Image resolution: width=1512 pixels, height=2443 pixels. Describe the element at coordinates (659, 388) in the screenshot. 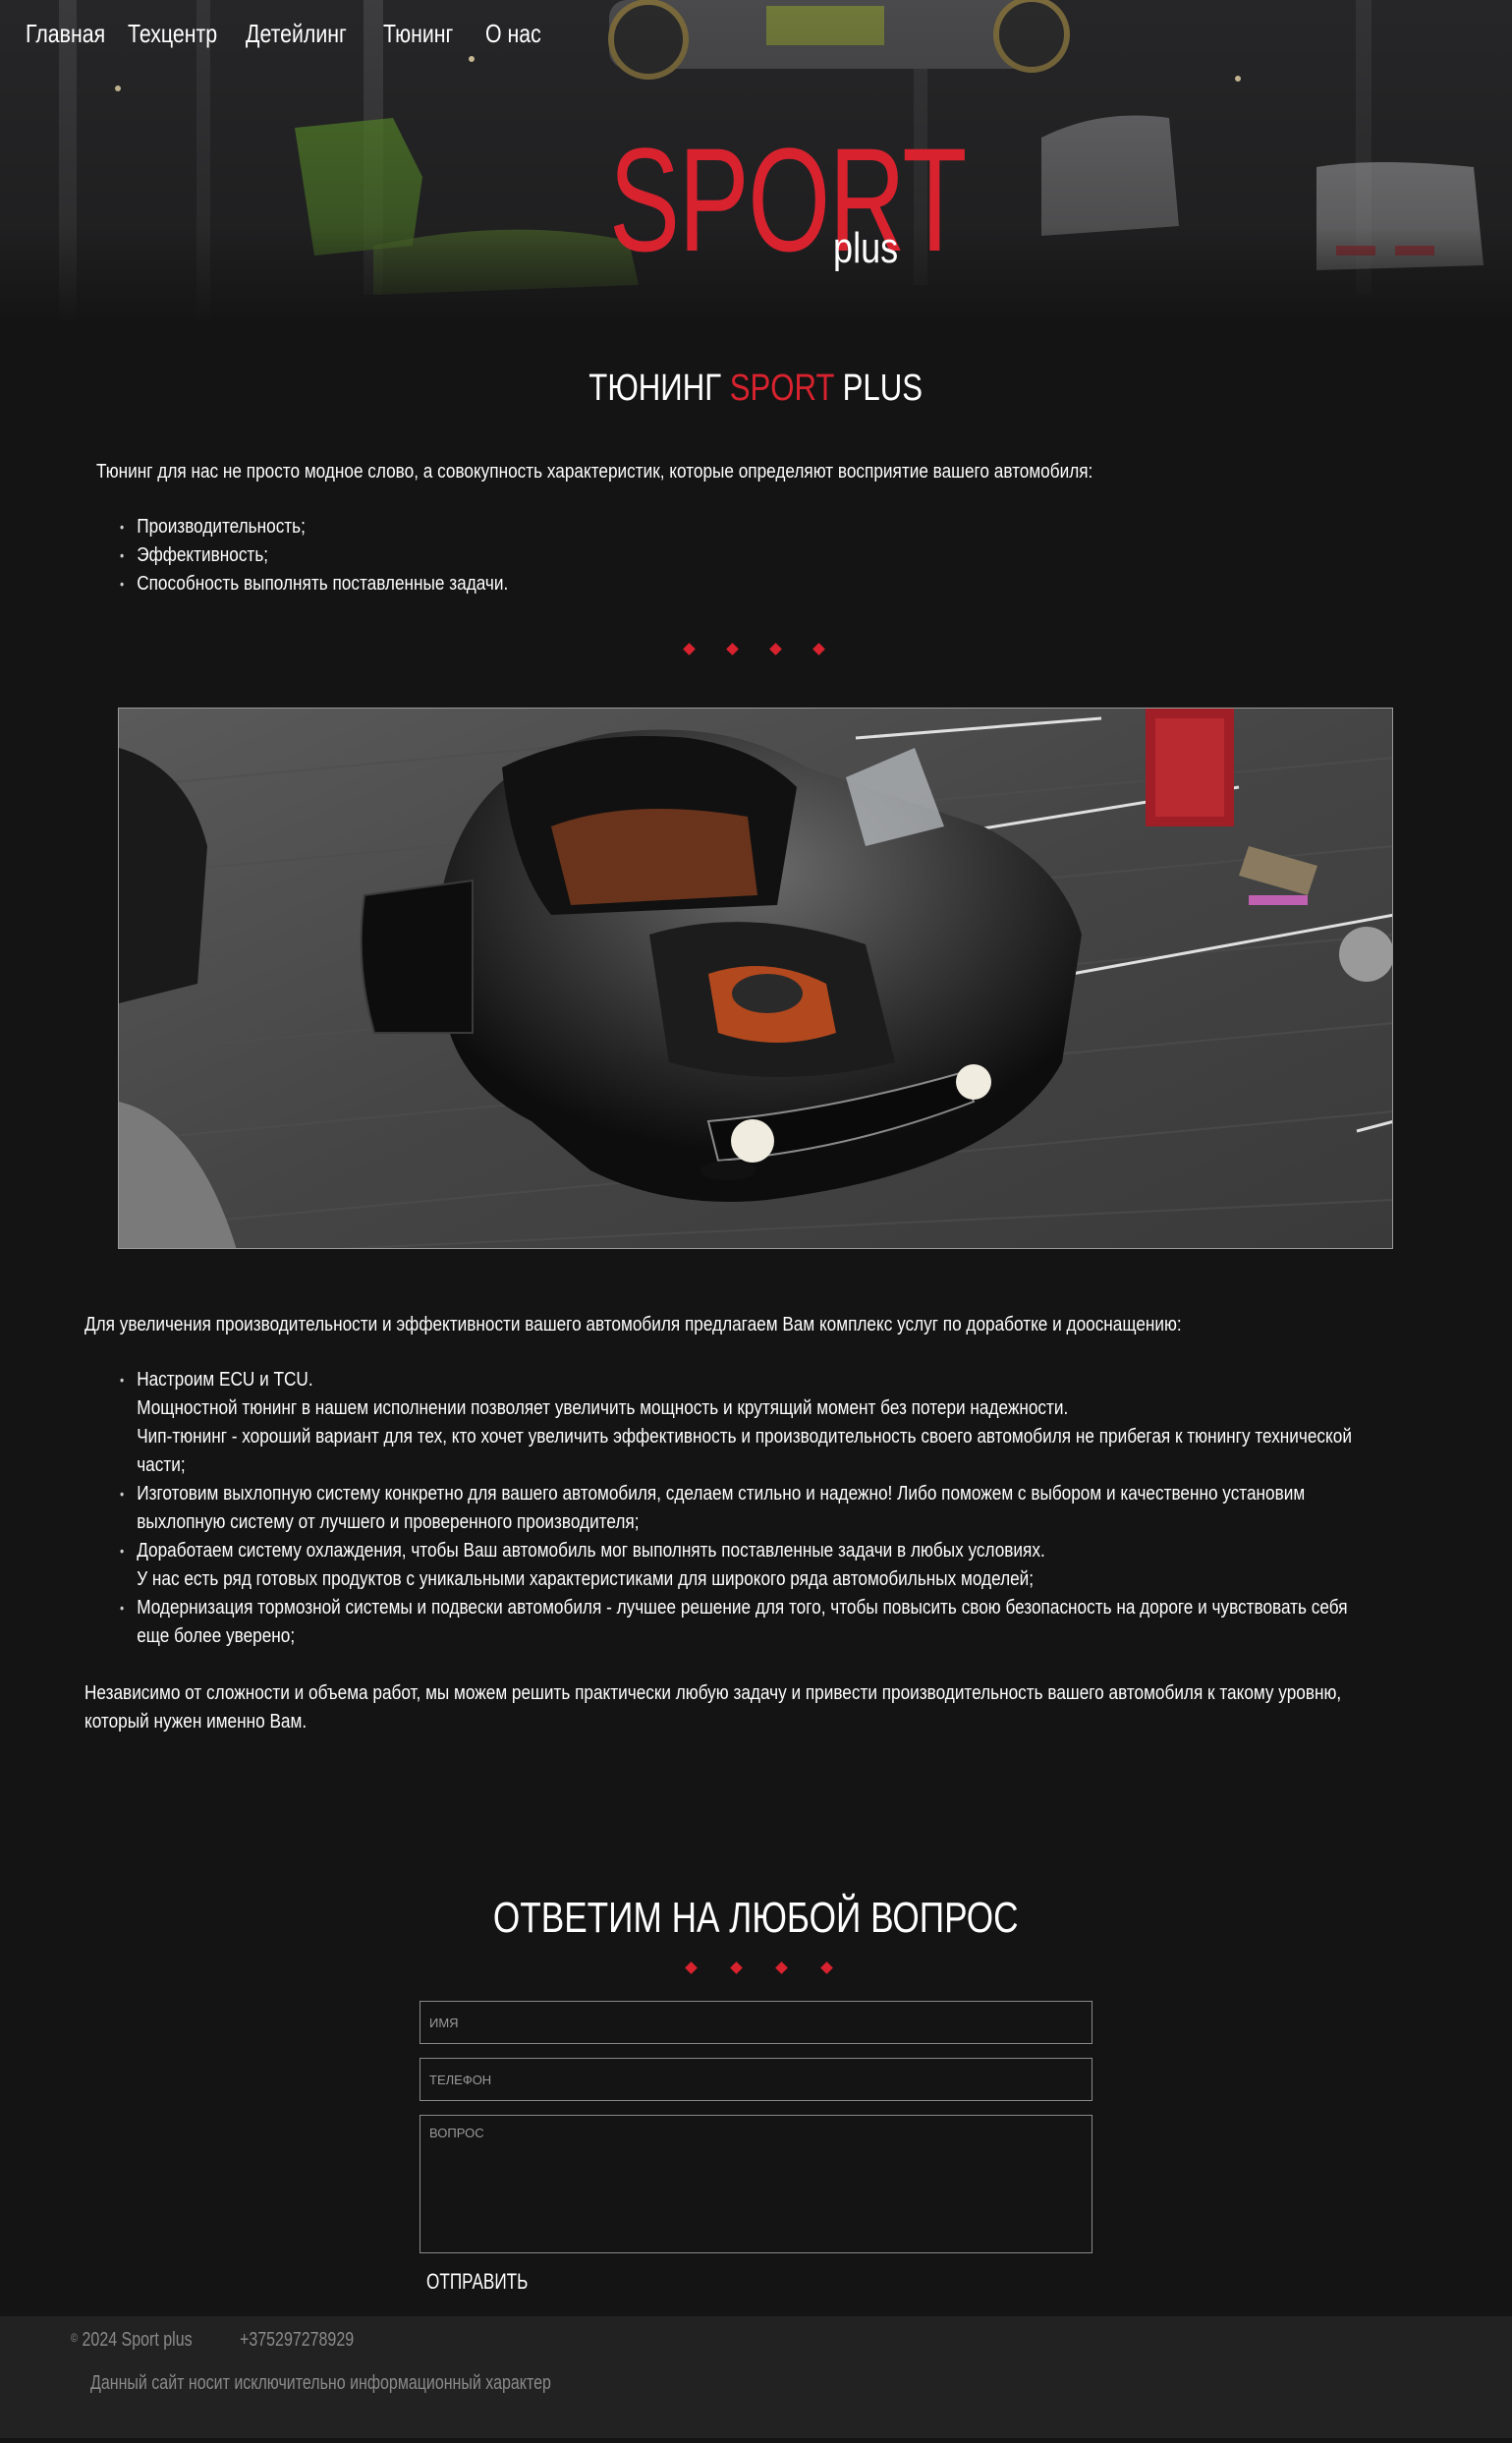

I see `title-prefix: ТЮНИНГ` at that location.